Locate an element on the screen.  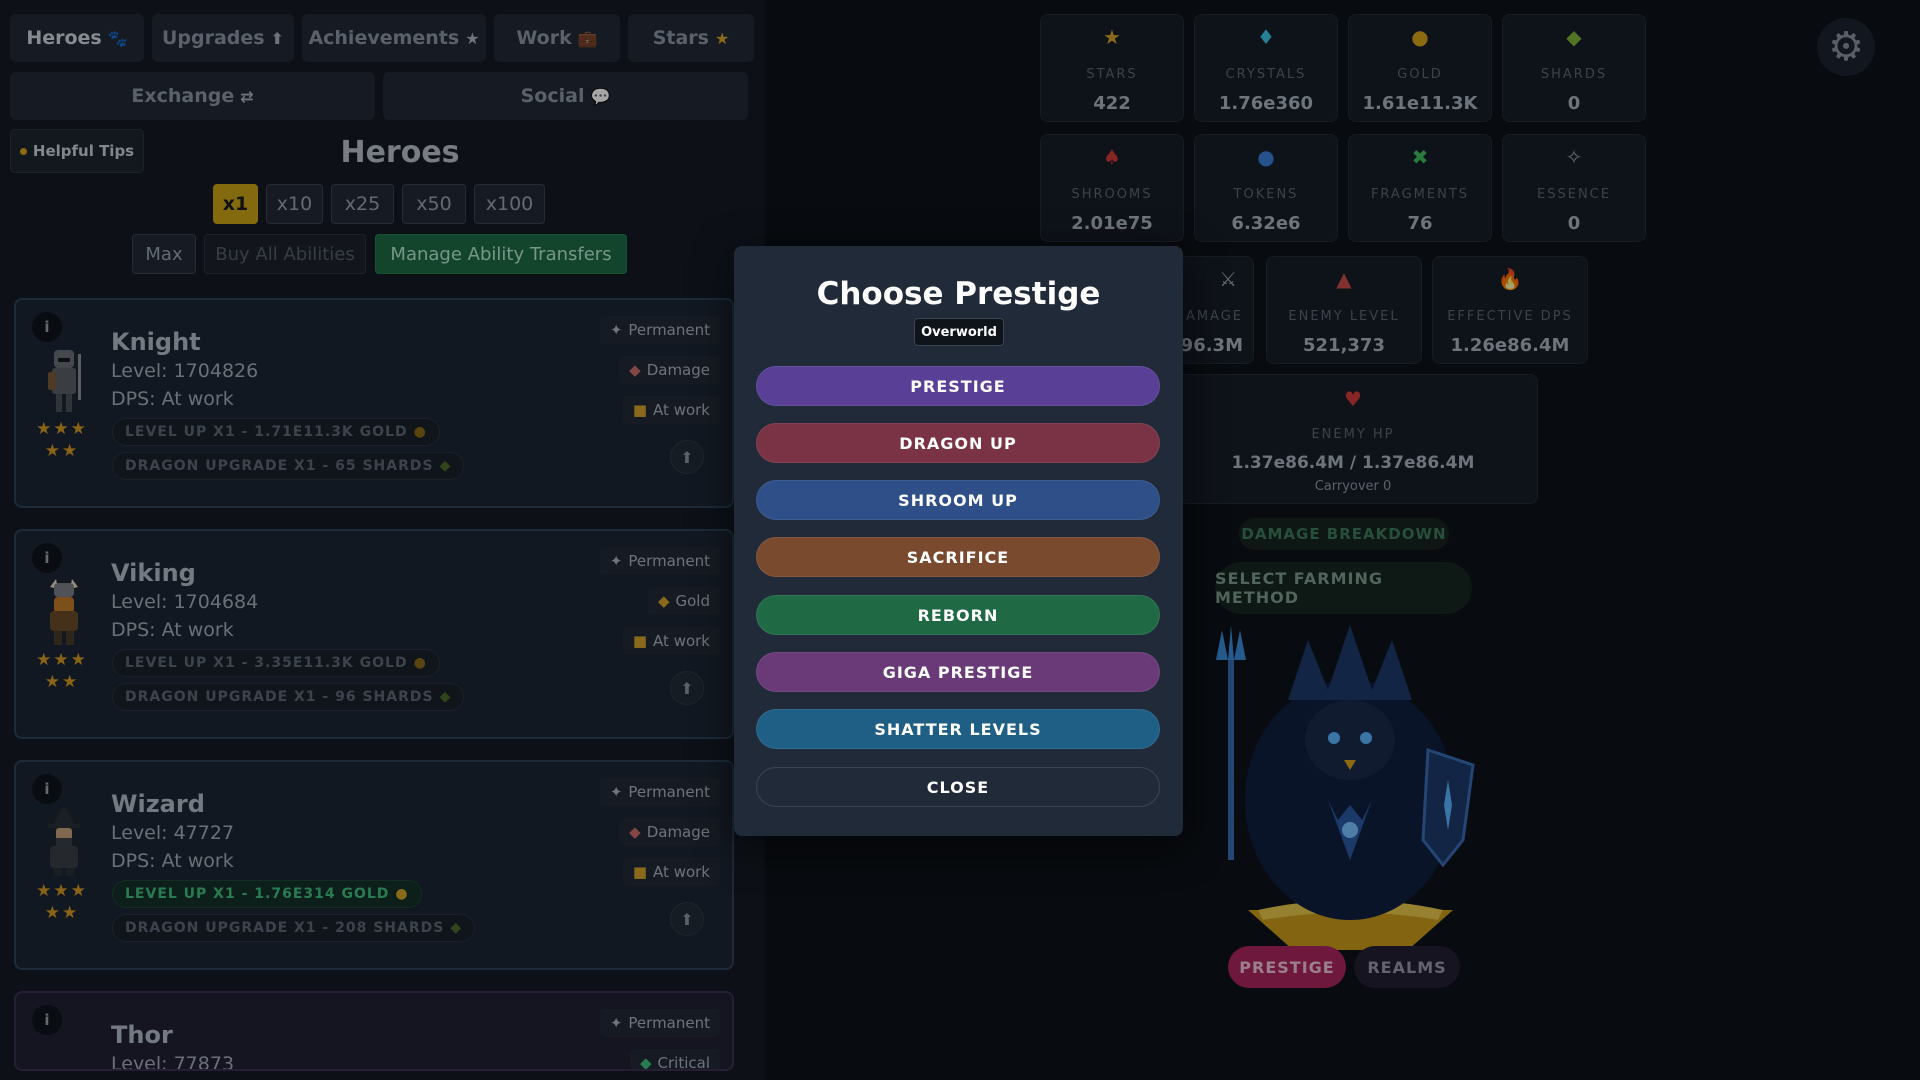
stat-value: 422 is located at coordinates (1112, 103).